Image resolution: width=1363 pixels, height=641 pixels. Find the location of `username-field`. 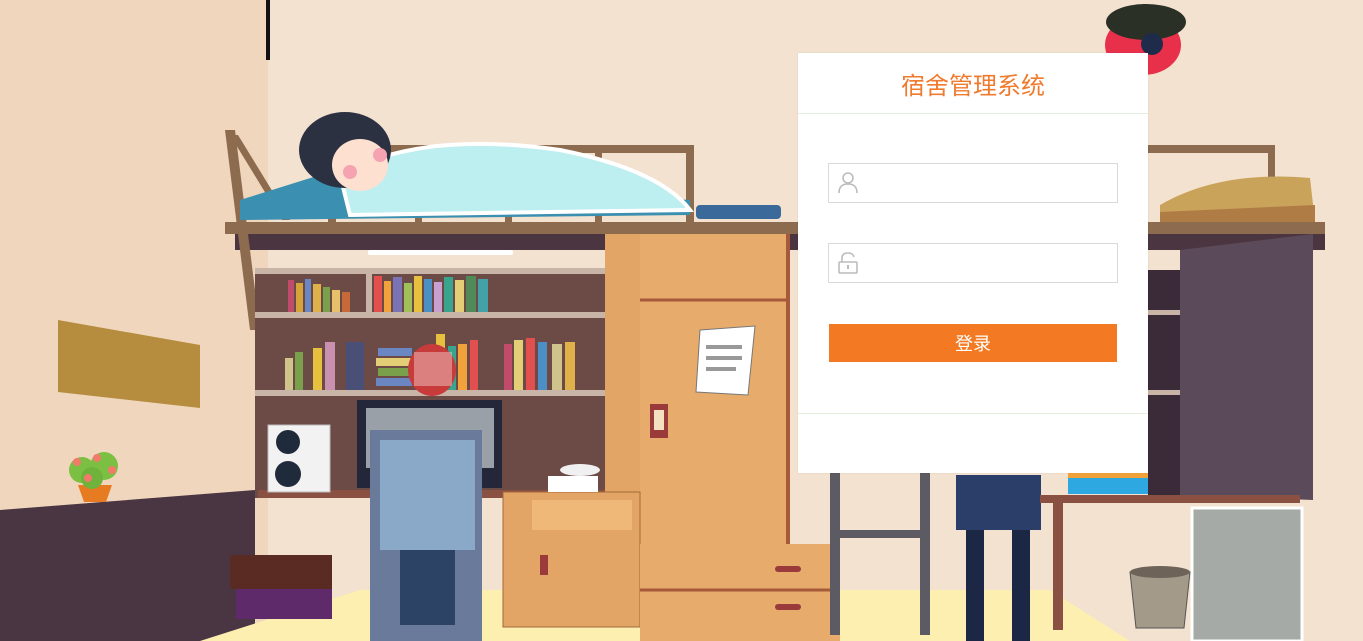

username-field is located at coordinates (973, 183).